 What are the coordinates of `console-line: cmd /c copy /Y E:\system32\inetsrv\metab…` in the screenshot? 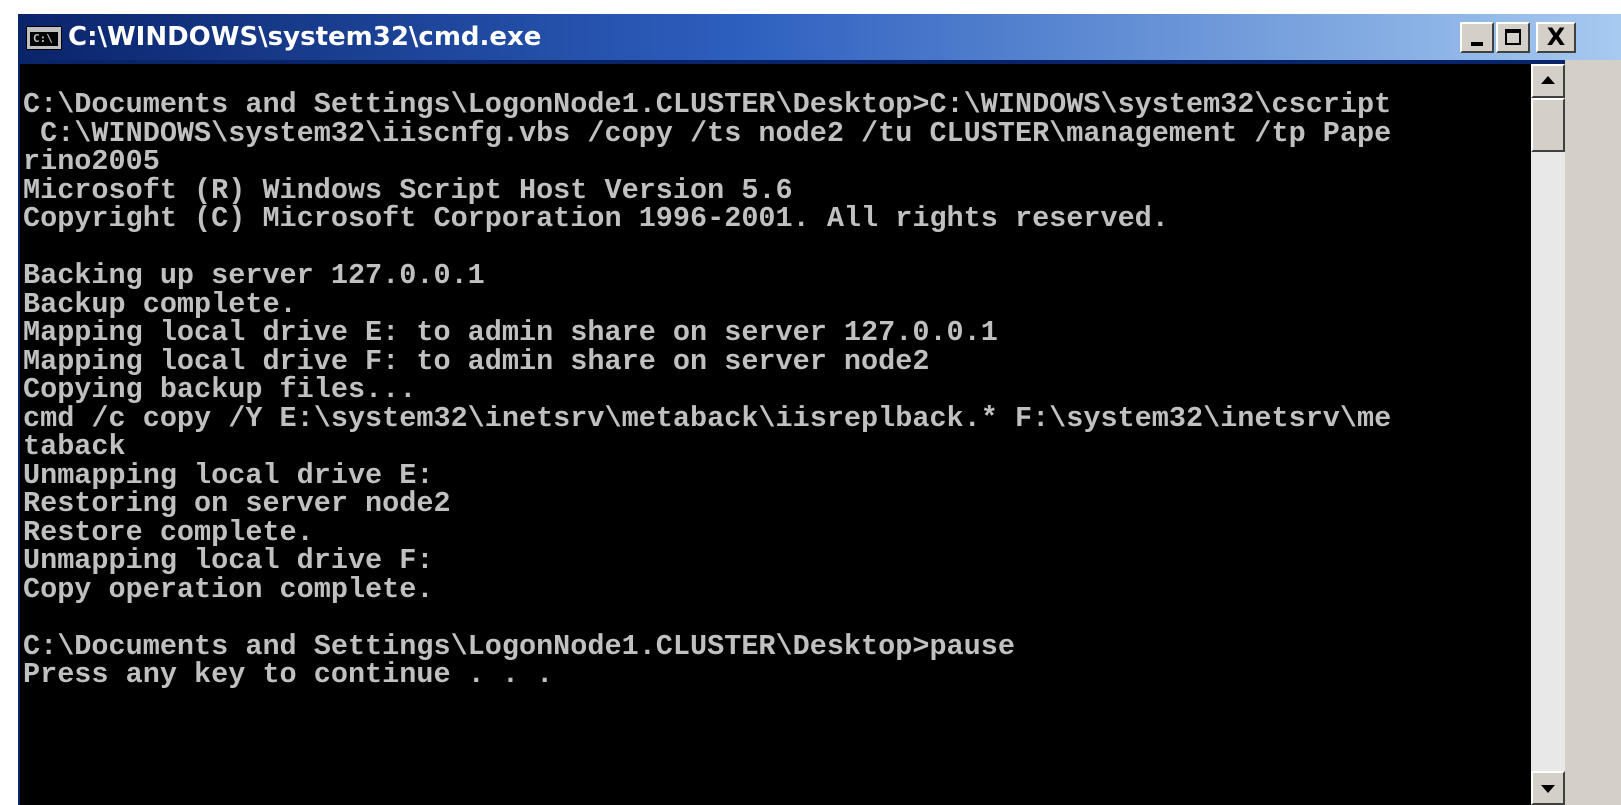 It's located at (707, 418).